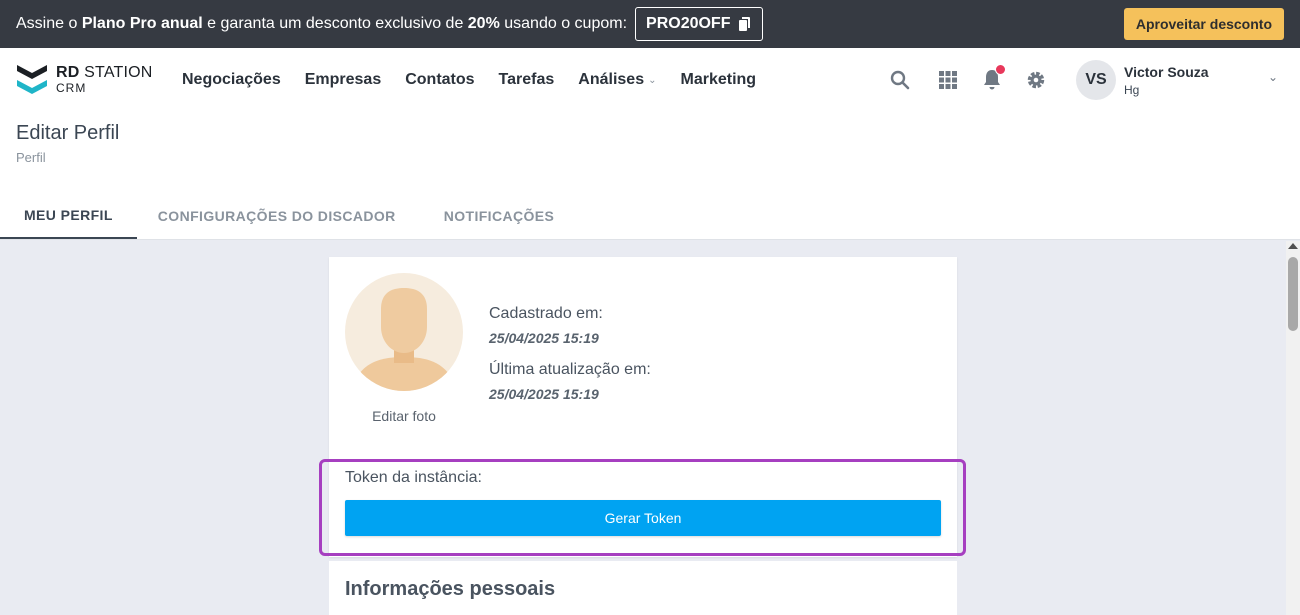  What do you see at coordinates (642, 507) in the screenshot?
I see `token-highlight-box` at bounding box center [642, 507].